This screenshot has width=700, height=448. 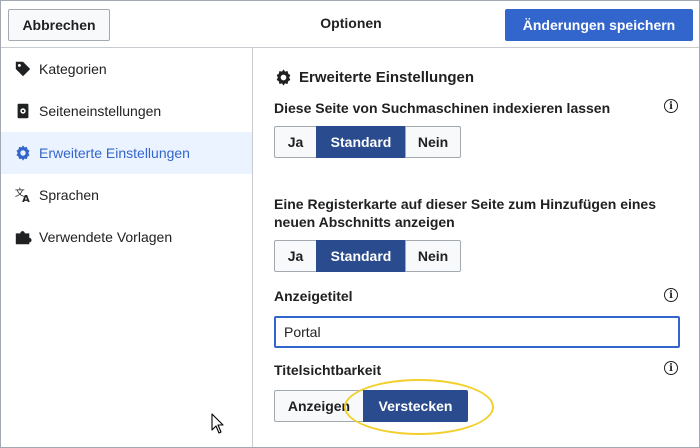 I want to click on indexing-toggle: Ja Standard Nein, so click(x=367, y=142).